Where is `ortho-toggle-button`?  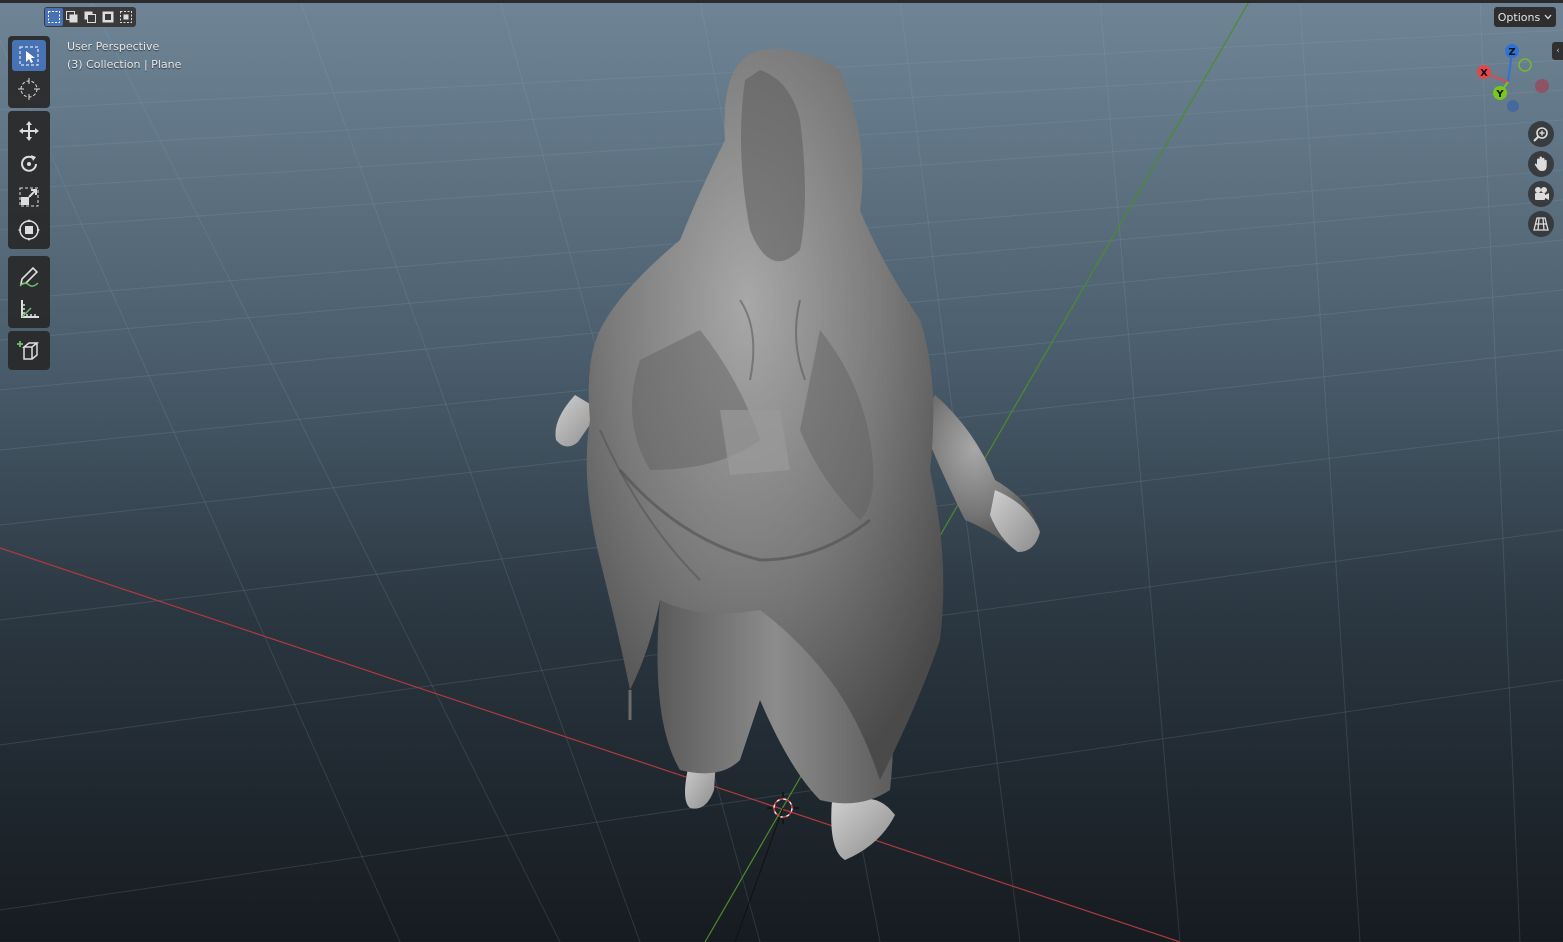
ortho-toggle-button is located at coordinates (1541, 224).